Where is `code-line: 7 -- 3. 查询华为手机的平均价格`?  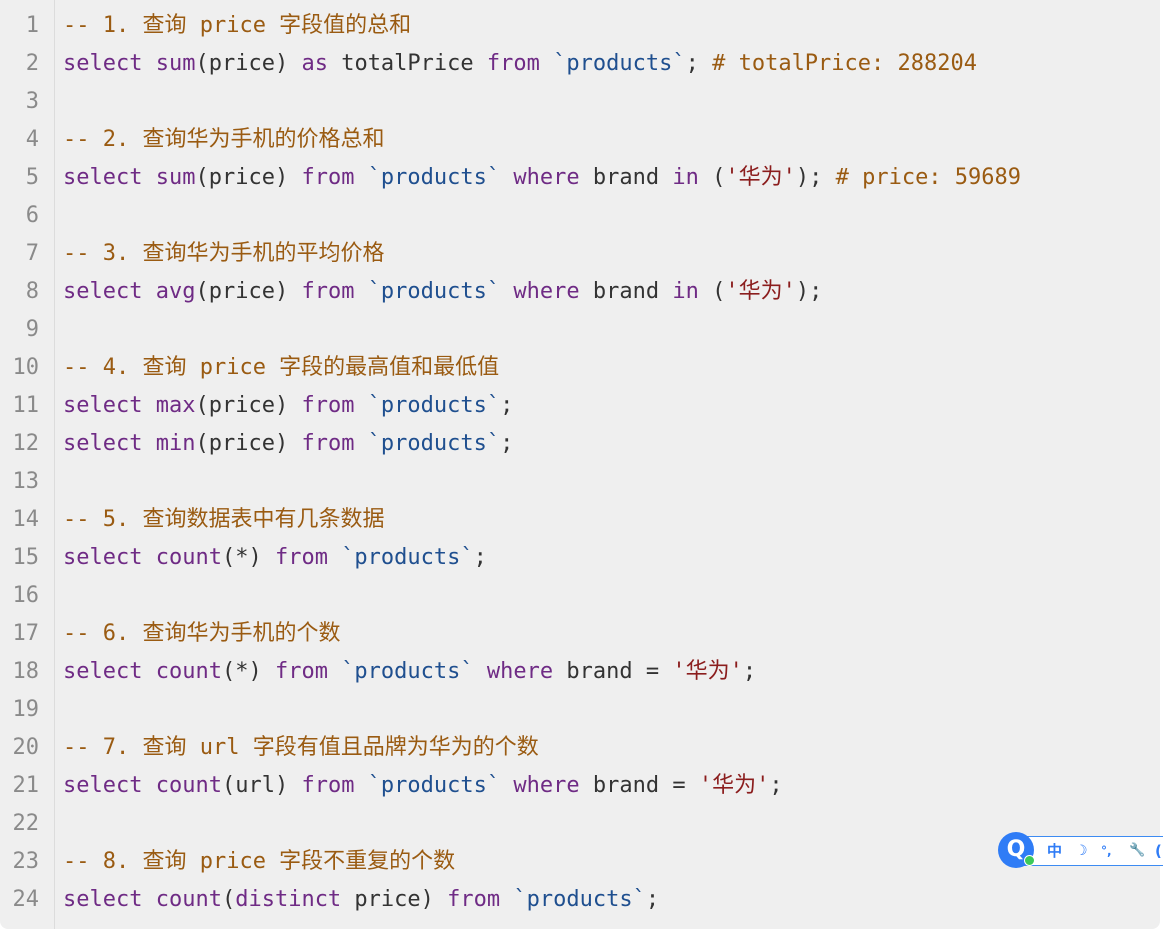
code-line: 7 -- 3. 查询华为手机的平均价格 is located at coordinates (580, 254).